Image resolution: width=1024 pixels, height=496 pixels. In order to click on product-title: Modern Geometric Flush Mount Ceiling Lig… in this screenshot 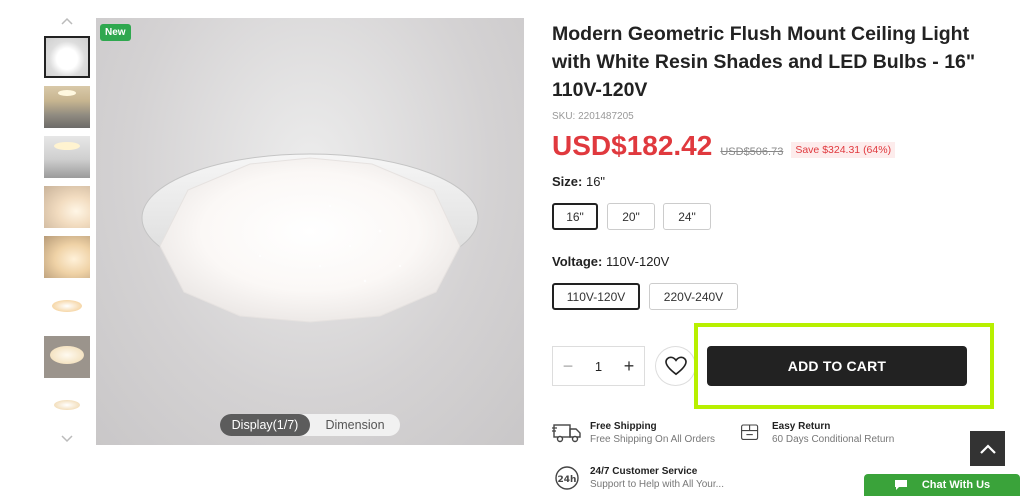, I will do `click(764, 62)`.